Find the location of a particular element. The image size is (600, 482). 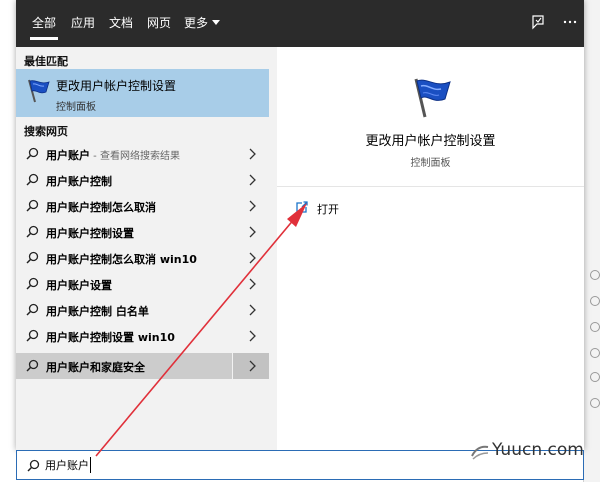

feedback-icon is located at coordinates (538, 24).